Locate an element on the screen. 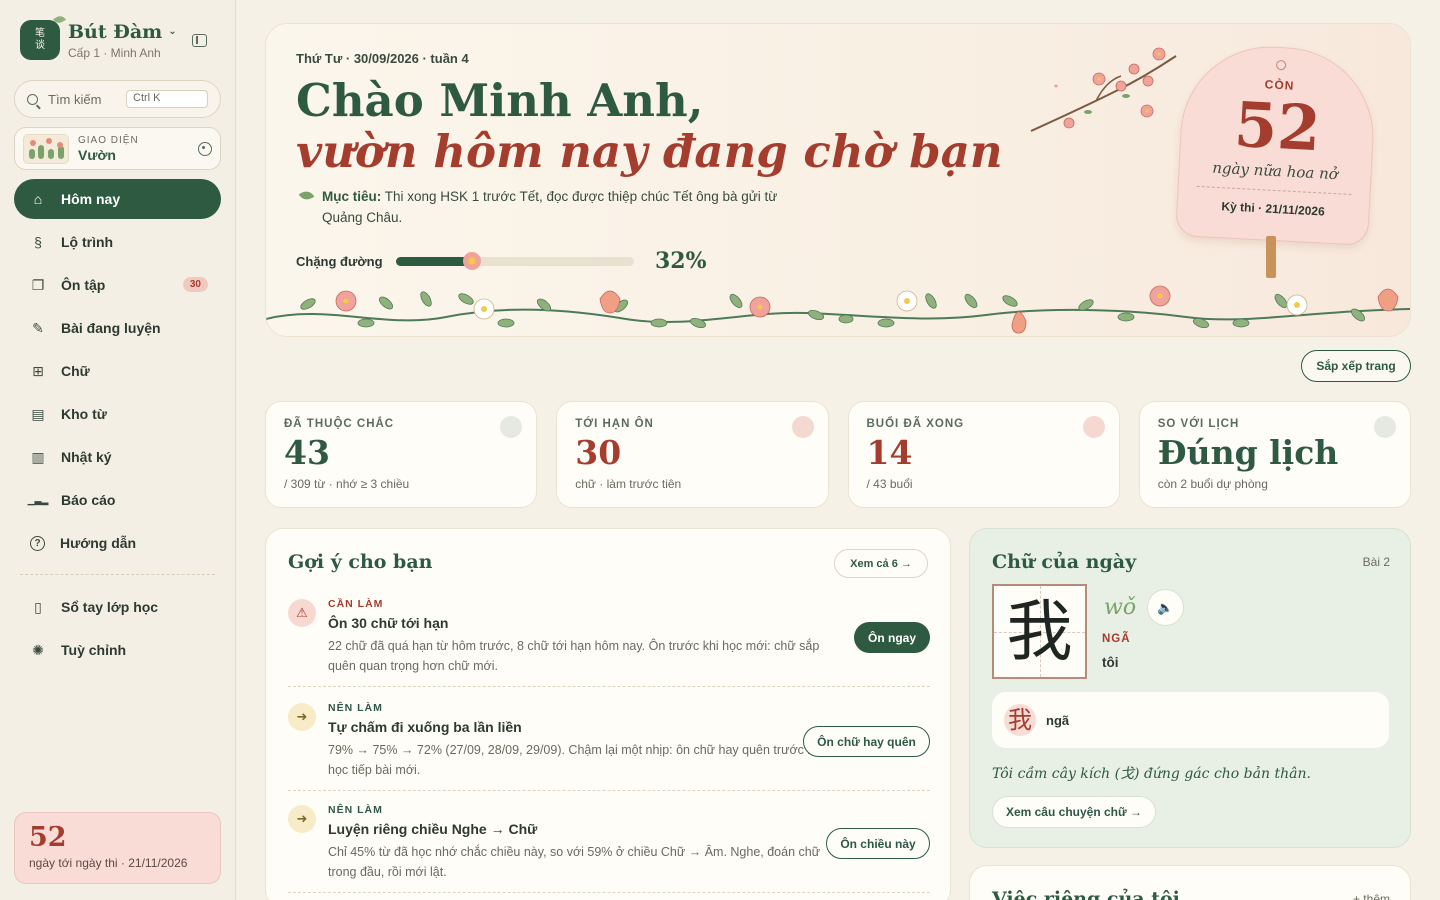  stat-kicker: ĐÃ THUỘC CHẮC is located at coordinates (339, 424).